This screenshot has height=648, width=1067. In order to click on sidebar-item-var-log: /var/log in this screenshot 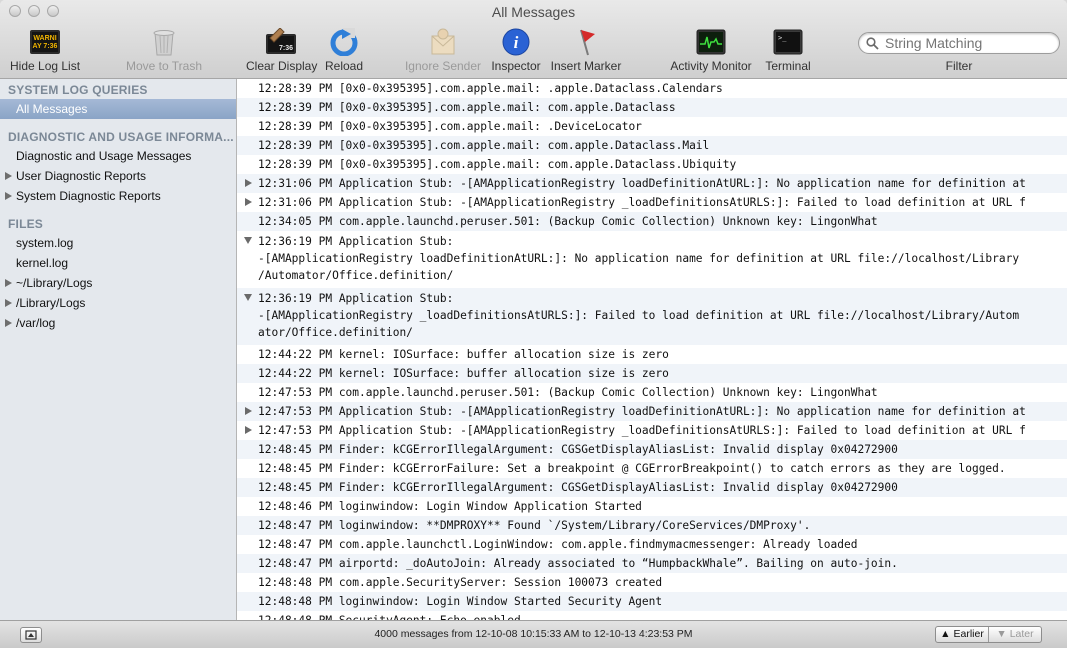, I will do `click(118, 323)`.